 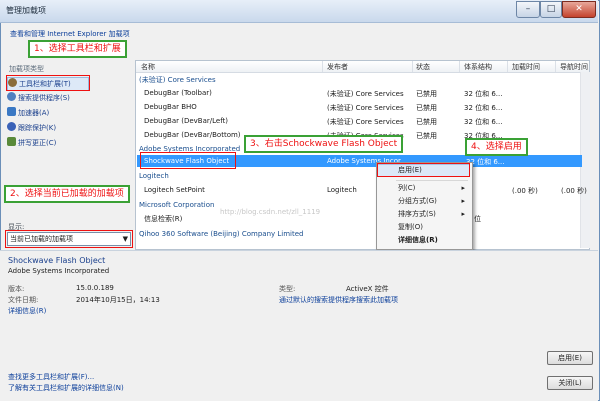 What do you see at coordinates (177, 80) in the screenshot?
I see `group-header: (未验证) Core Services` at bounding box center [177, 80].